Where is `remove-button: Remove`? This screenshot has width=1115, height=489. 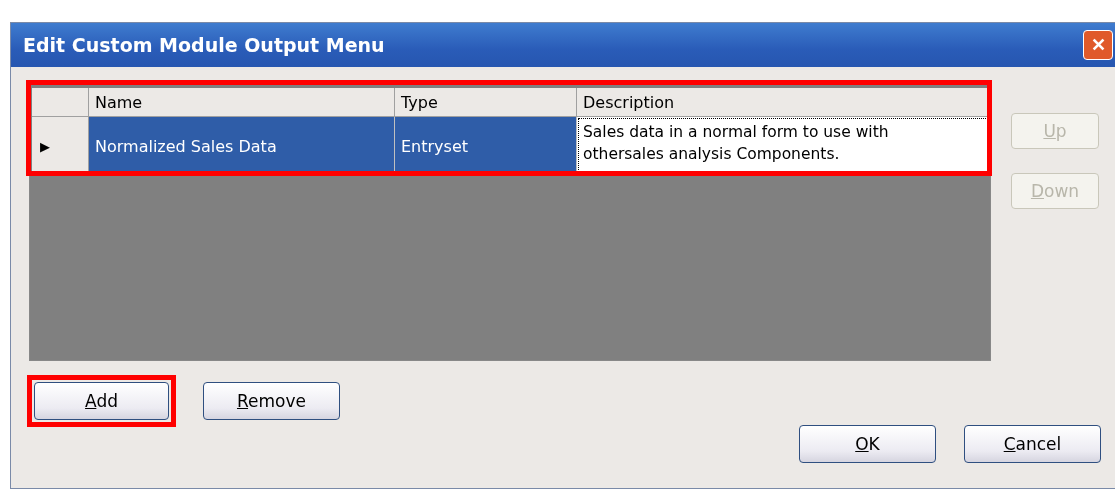
remove-button: Remove is located at coordinates (271, 401).